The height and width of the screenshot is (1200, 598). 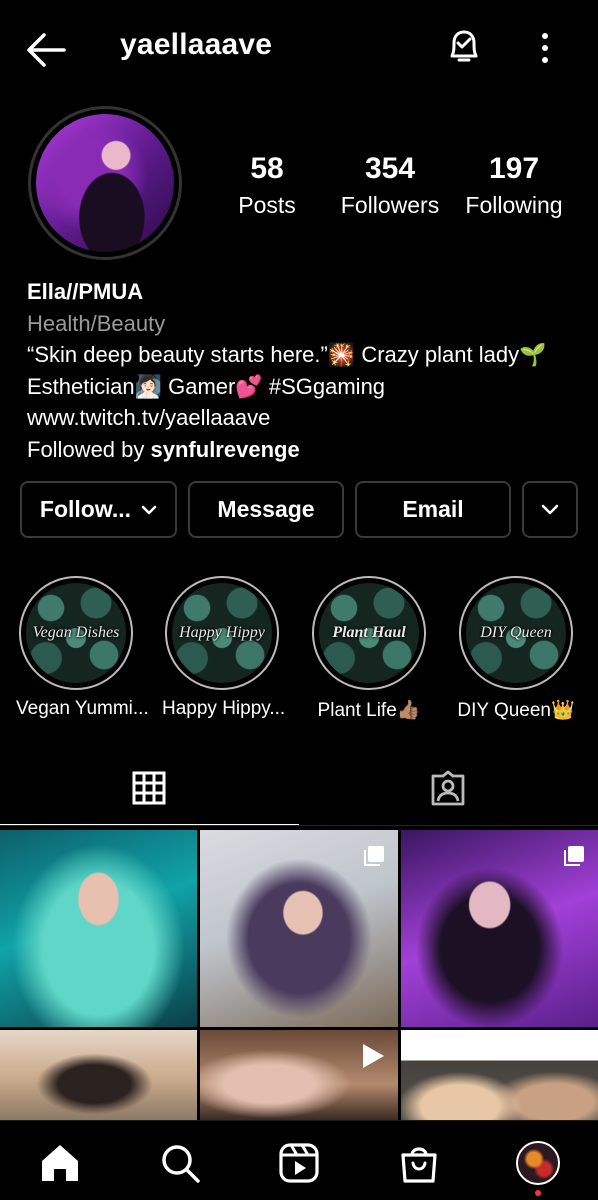 What do you see at coordinates (180, 1163) in the screenshot?
I see `search-icon` at bounding box center [180, 1163].